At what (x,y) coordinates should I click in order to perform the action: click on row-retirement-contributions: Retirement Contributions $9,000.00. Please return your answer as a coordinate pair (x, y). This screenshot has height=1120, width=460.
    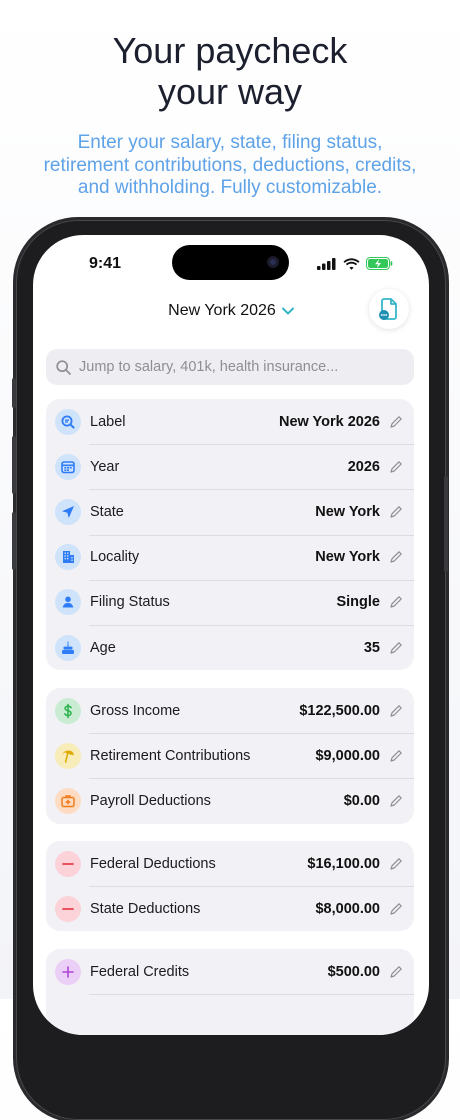
    Looking at the image, I should click on (230, 755).